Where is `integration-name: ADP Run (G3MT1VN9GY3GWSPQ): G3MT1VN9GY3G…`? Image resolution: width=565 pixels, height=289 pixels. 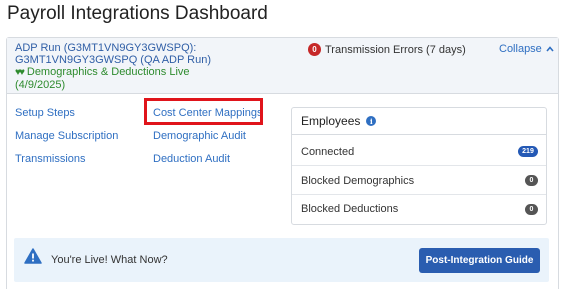
integration-name: ADP Run (G3MT1VN9GY3GWSPQ): G3MT1VN9GY3G… is located at coordinates (113, 54).